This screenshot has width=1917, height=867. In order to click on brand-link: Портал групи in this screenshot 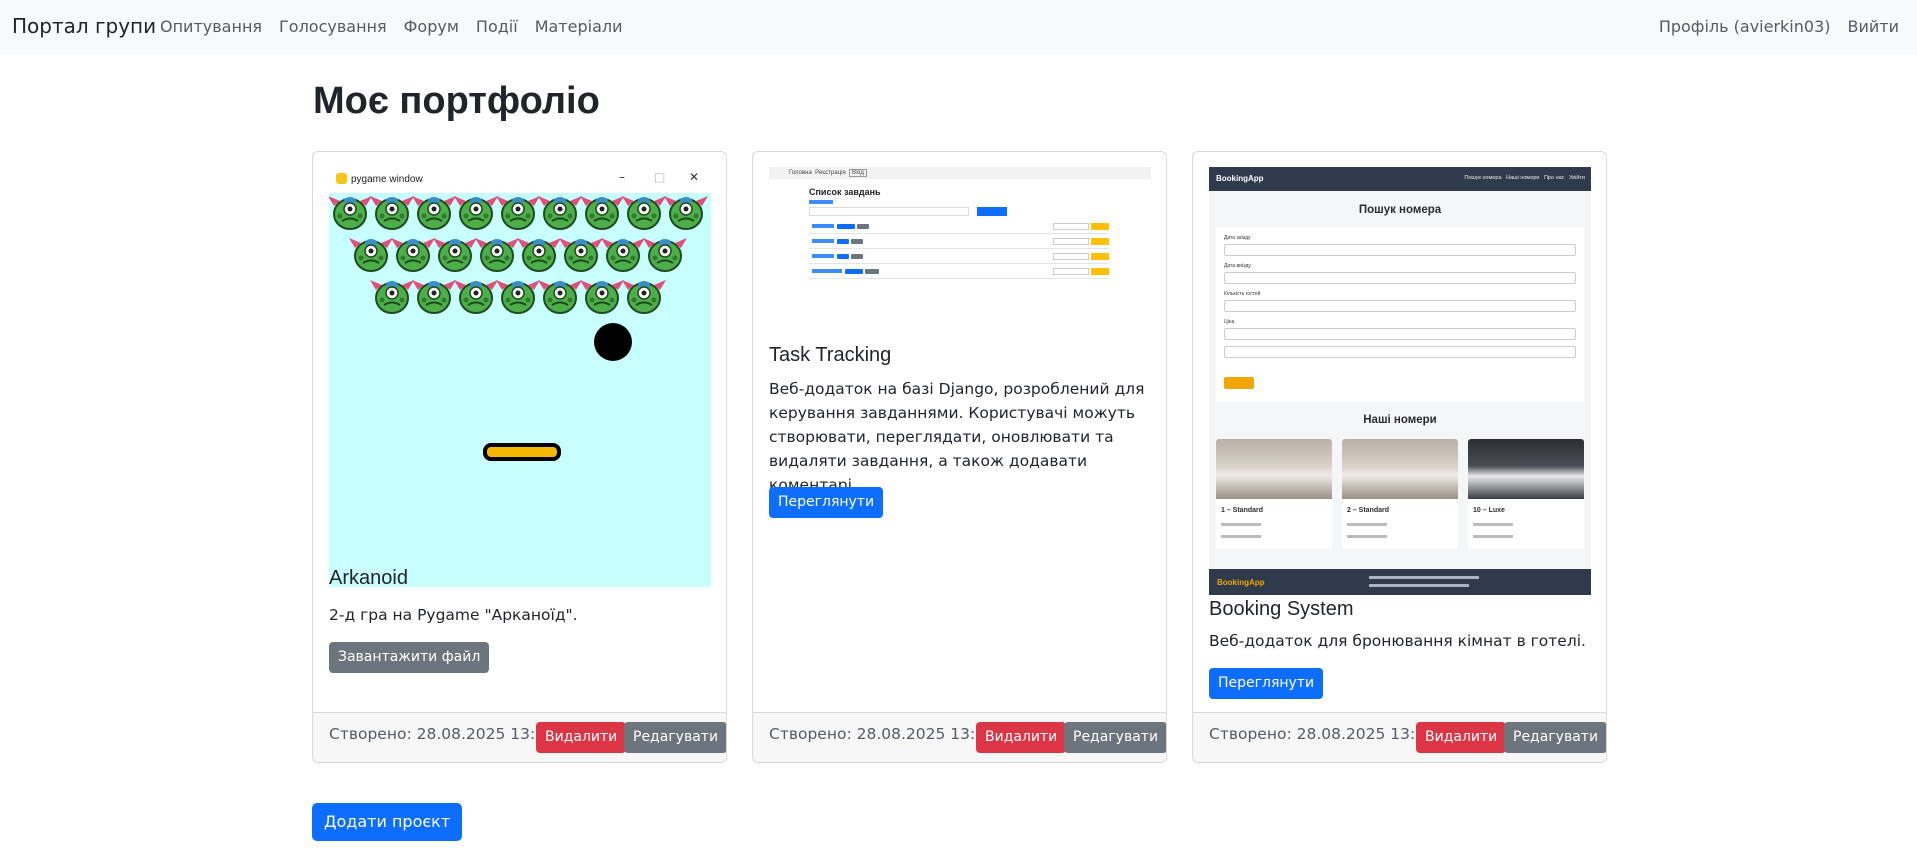, I will do `click(84, 26)`.